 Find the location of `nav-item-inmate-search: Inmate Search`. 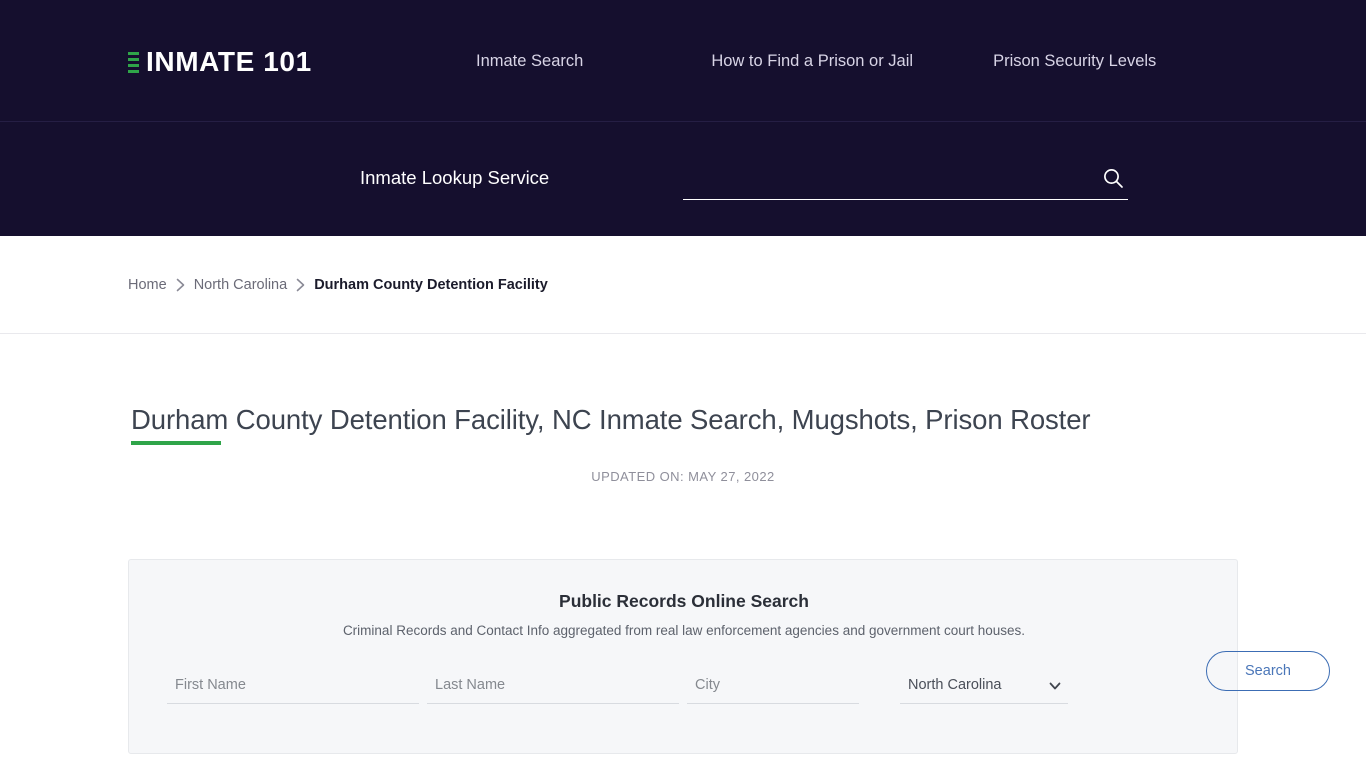

nav-item-inmate-search: Inmate Search is located at coordinates (529, 61).